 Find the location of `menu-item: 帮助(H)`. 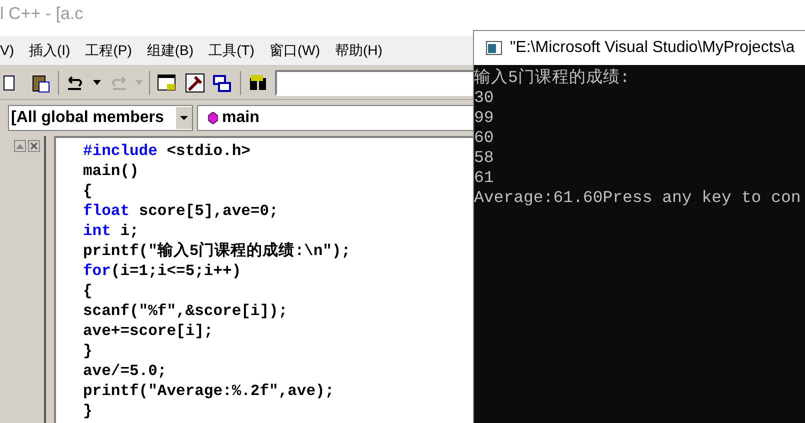

menu-item: 帮助(H) is located at coordinates (358, 50).